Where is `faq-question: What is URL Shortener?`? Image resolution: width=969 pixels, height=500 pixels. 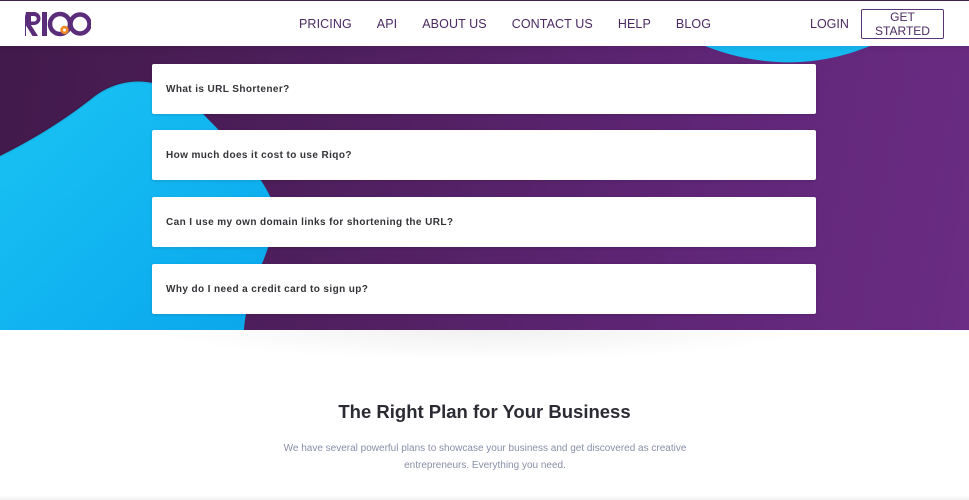 faq-question: What is URL Shortener? is located at coordinates (228, 89).